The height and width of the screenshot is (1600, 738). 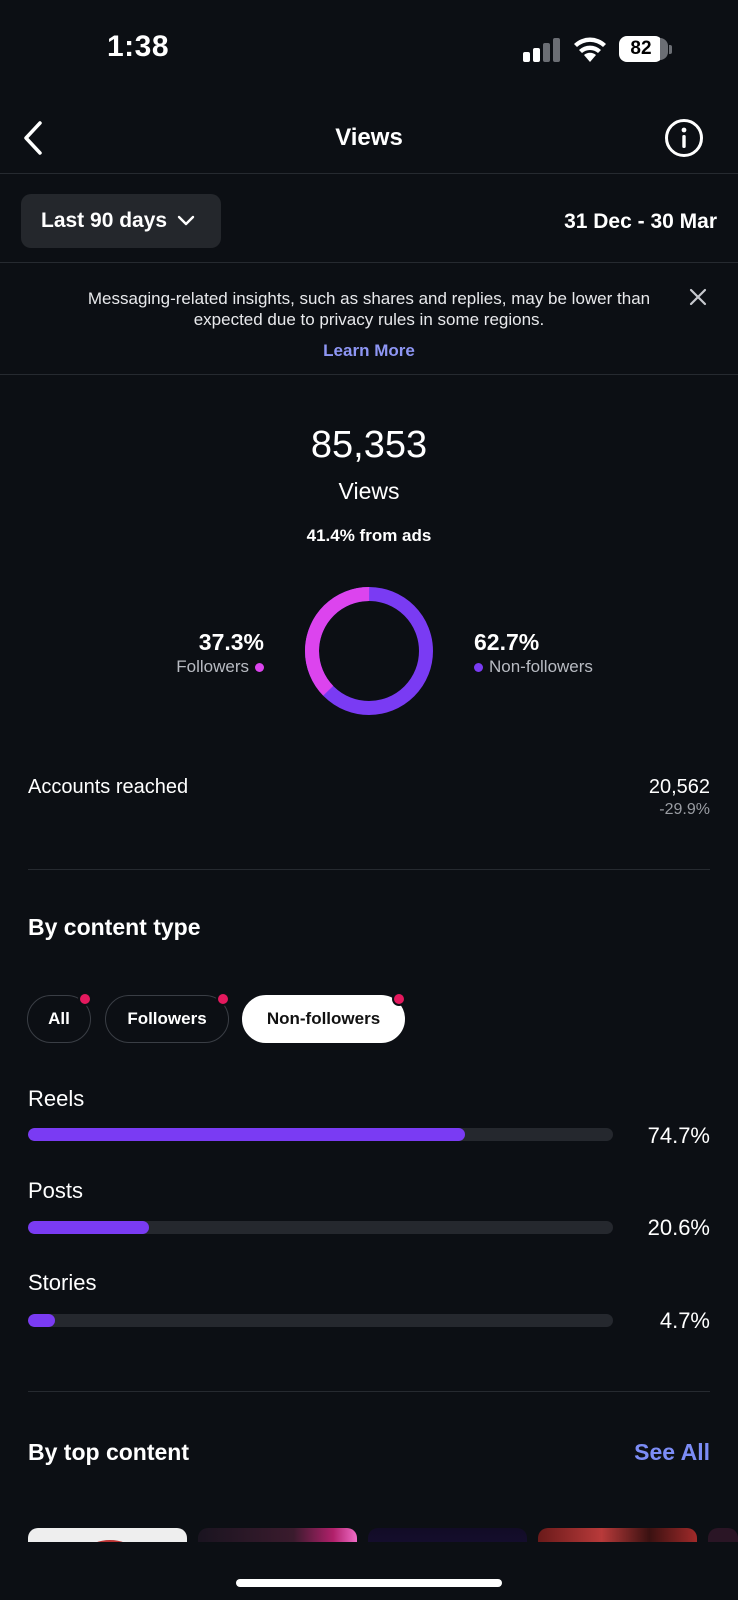 I want to click on stories-label: Stories, so click(x=62, y=1282).